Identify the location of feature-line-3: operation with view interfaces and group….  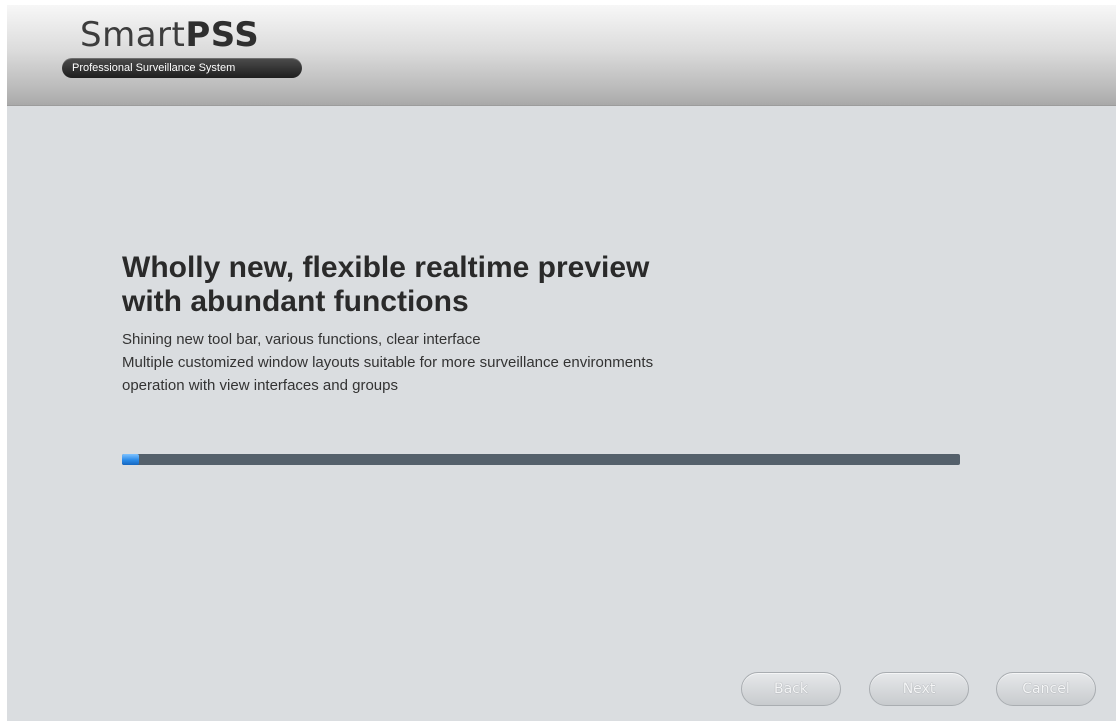
(260, 385).